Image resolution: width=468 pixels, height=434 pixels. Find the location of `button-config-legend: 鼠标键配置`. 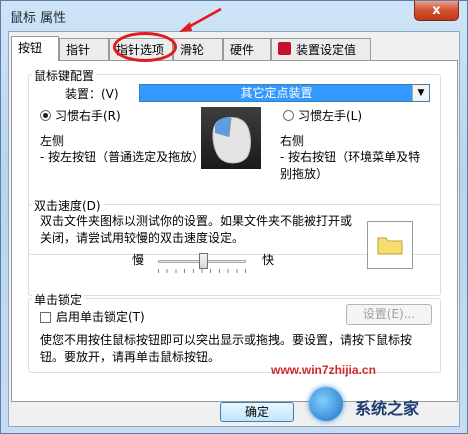

button-config-legend: 鼠标键配置 is located at coordinates (64, 75).